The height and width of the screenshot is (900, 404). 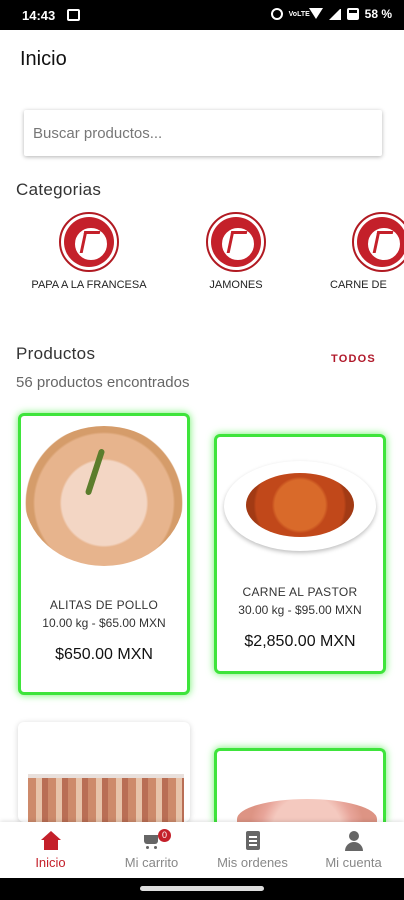 I want to click on alarm-icon, so click(x=276, y=14).